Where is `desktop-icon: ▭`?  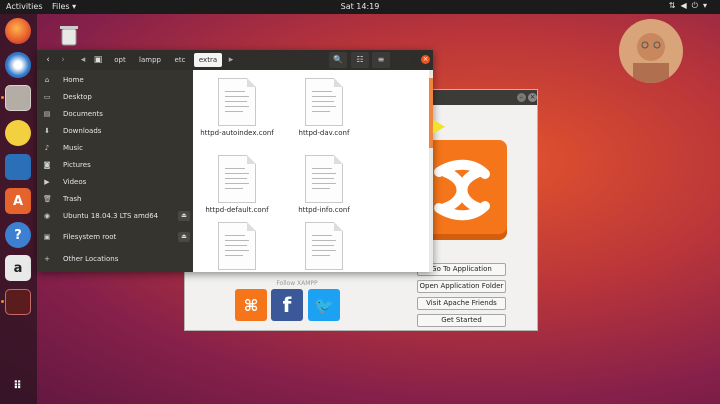 desktop-icon: ▭ is located at coordinates (47, 97).